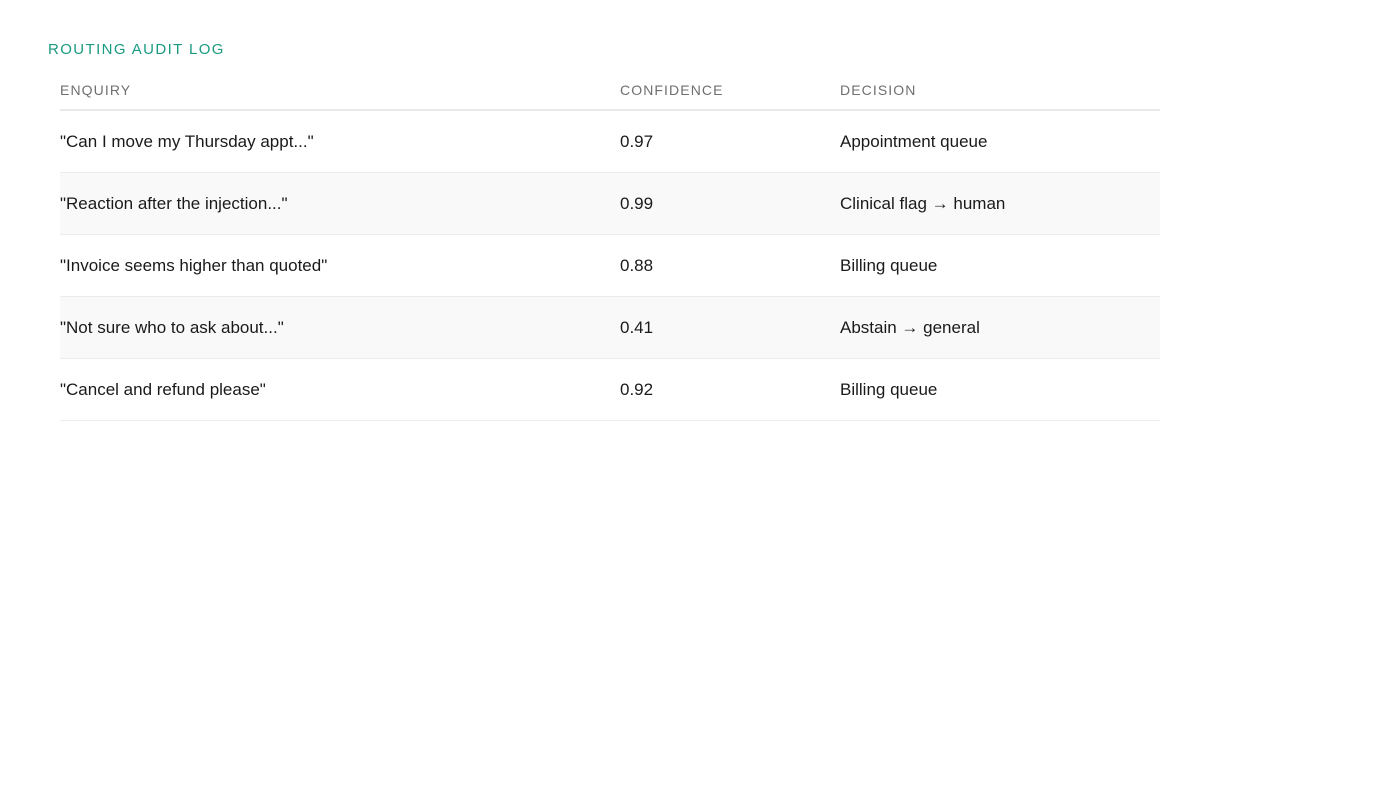 Image resolution: width=1400 pixels, height=800 pixels. What do you see at coordinates (1000, 327) in the screenshot?
I see `decision-cell: Abstain → general` at bounding box center [1000, 327].